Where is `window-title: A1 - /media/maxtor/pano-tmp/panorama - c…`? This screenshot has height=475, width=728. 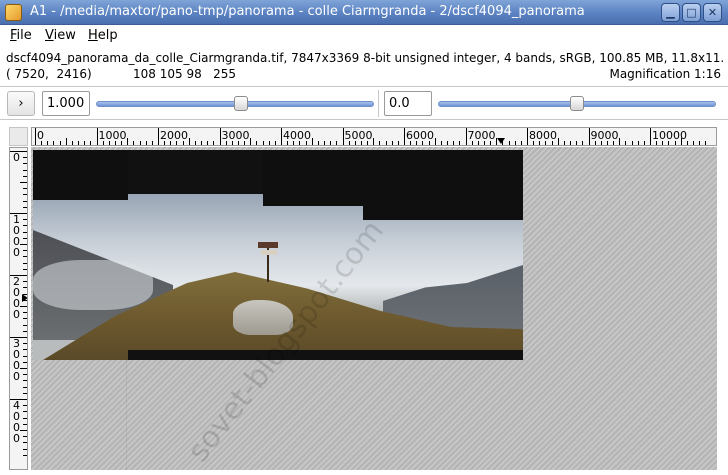
window-title: A1 - /media/maxtor/pano-tmp/panorama - c… is located at coordinates (307, 11).